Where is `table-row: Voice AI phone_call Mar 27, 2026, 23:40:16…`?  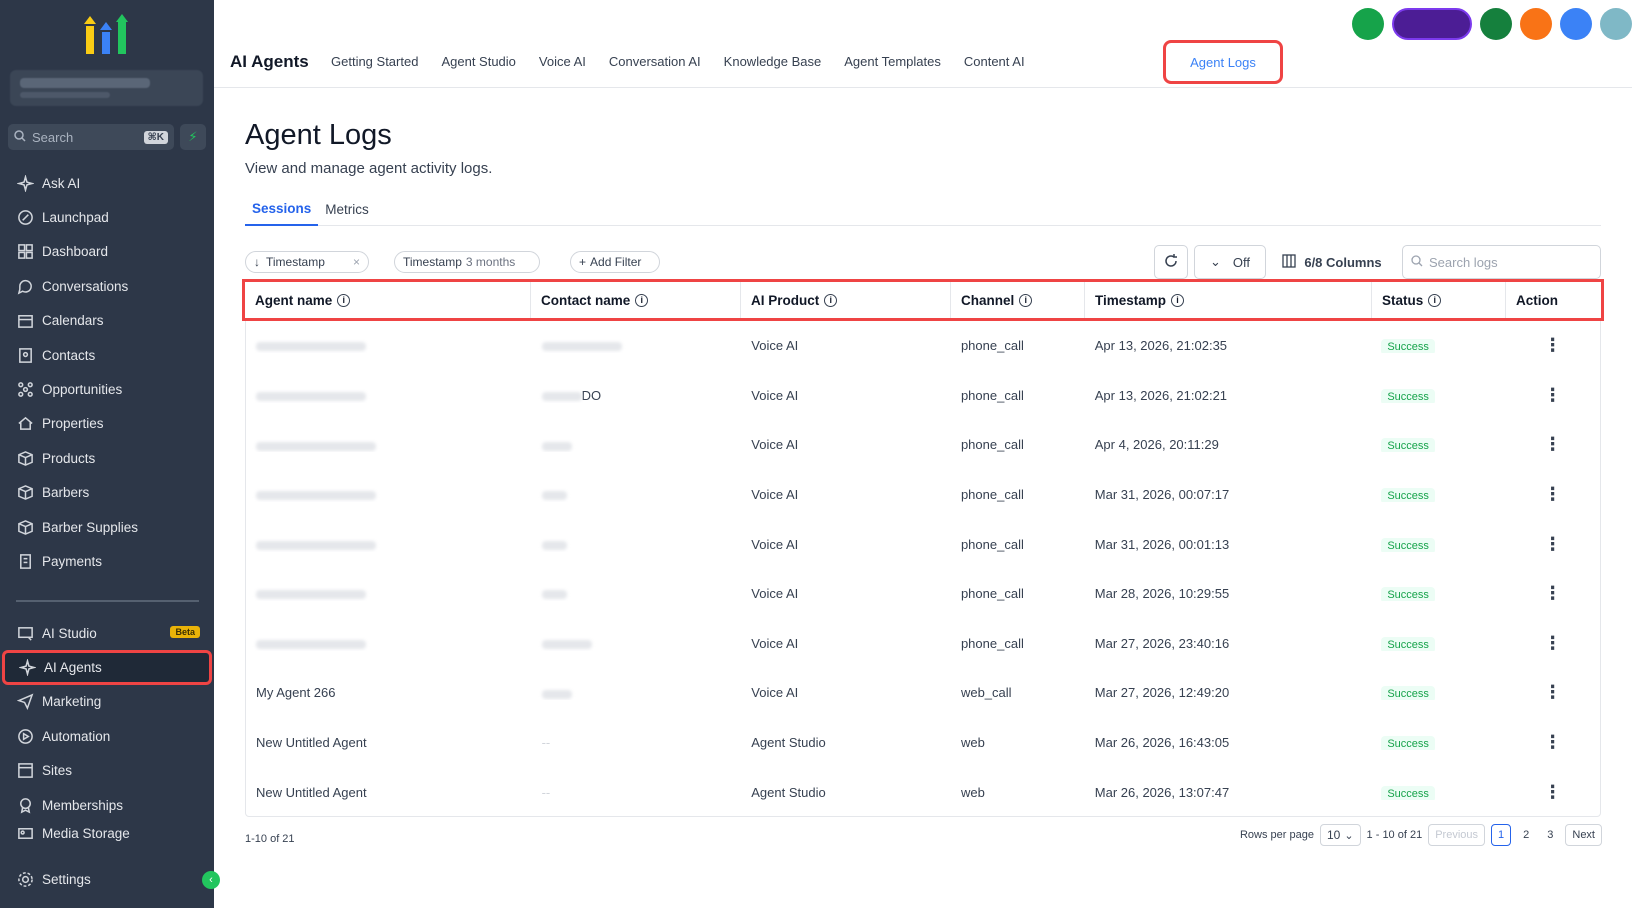
table-row: Voice AI phone_call Mar 27, 2026, 23:40:16… is located at coordinates (923, 644).